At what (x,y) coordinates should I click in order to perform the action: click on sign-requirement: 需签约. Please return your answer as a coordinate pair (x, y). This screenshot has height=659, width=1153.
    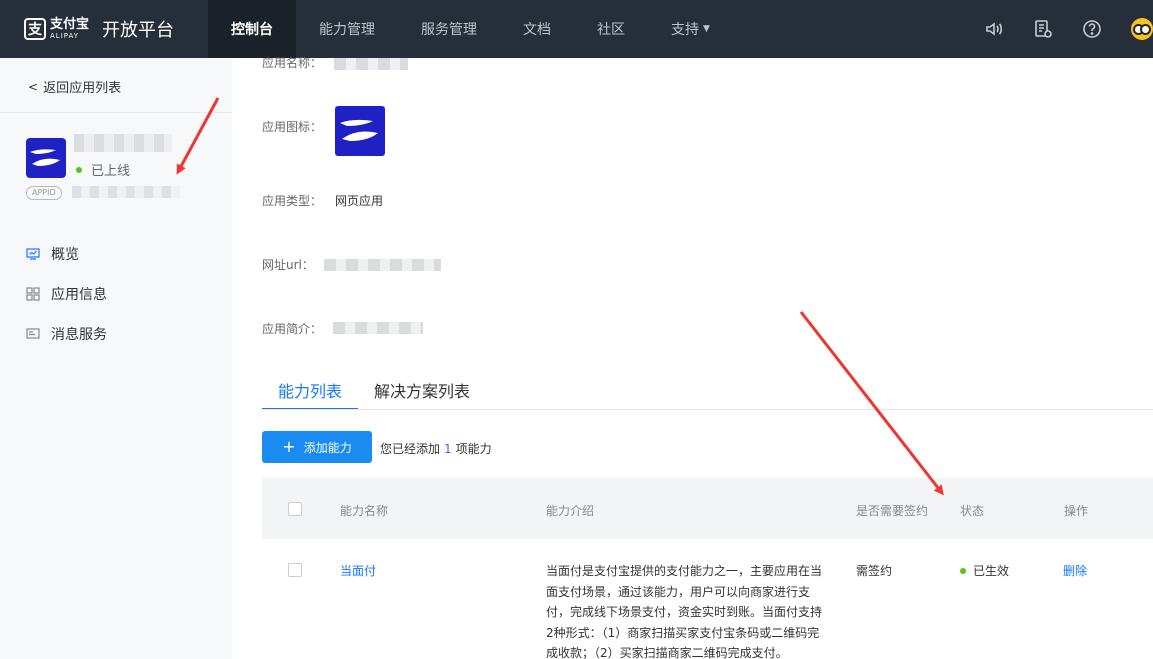
    Looking at the image, I should click on (874, 571).